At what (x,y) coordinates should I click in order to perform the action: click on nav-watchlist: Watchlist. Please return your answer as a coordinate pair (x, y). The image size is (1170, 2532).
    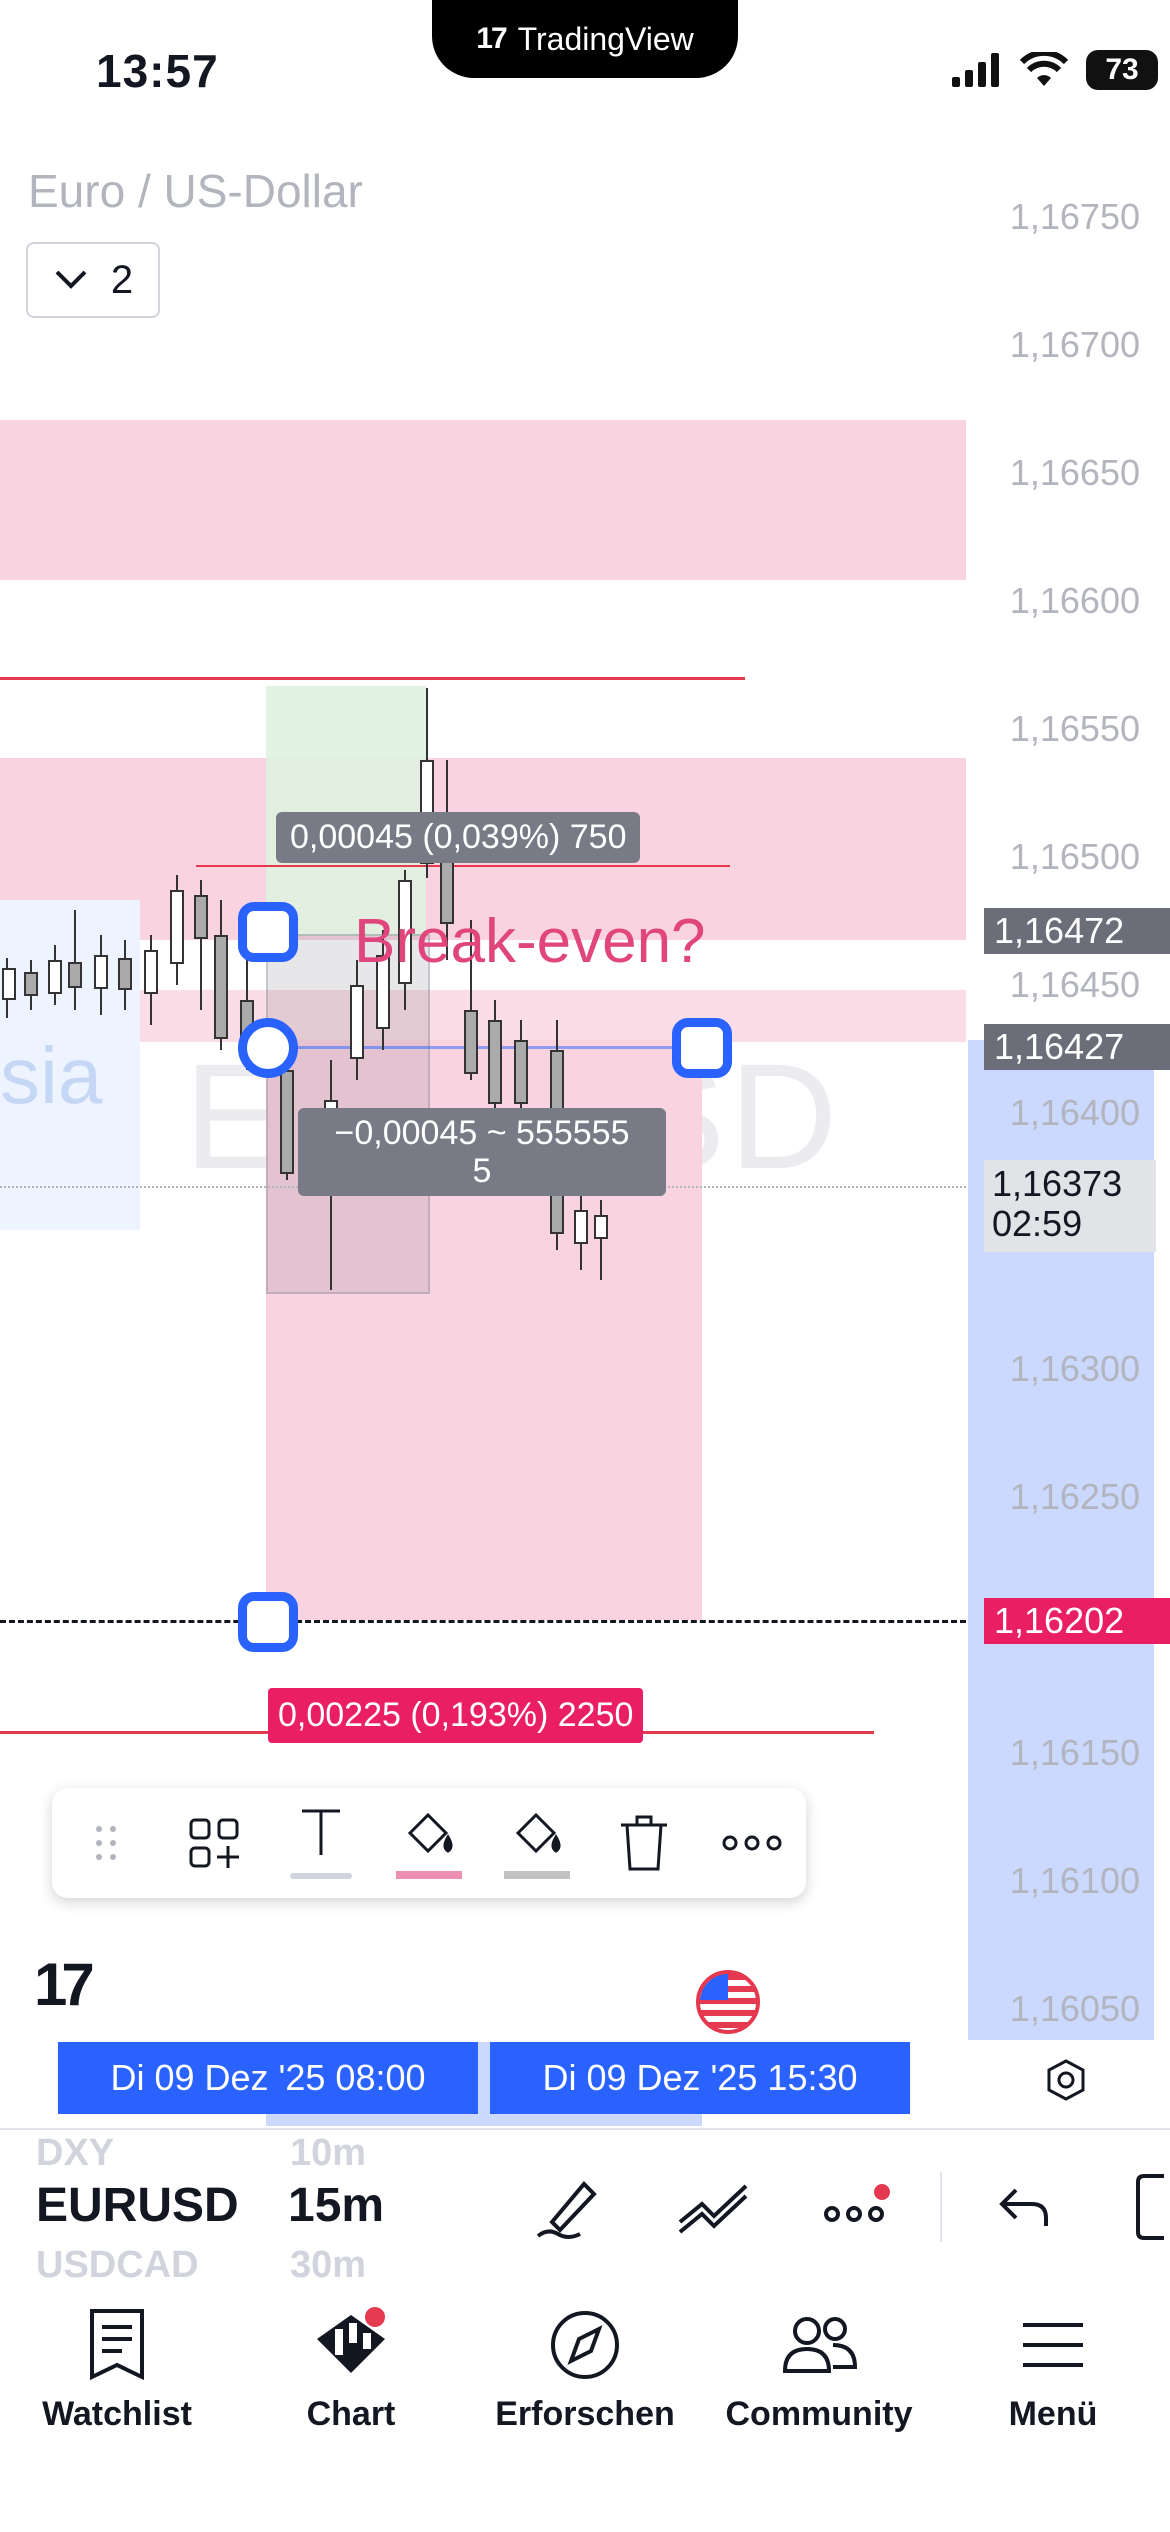
    Looking at the image, I should click on (117, 2408).